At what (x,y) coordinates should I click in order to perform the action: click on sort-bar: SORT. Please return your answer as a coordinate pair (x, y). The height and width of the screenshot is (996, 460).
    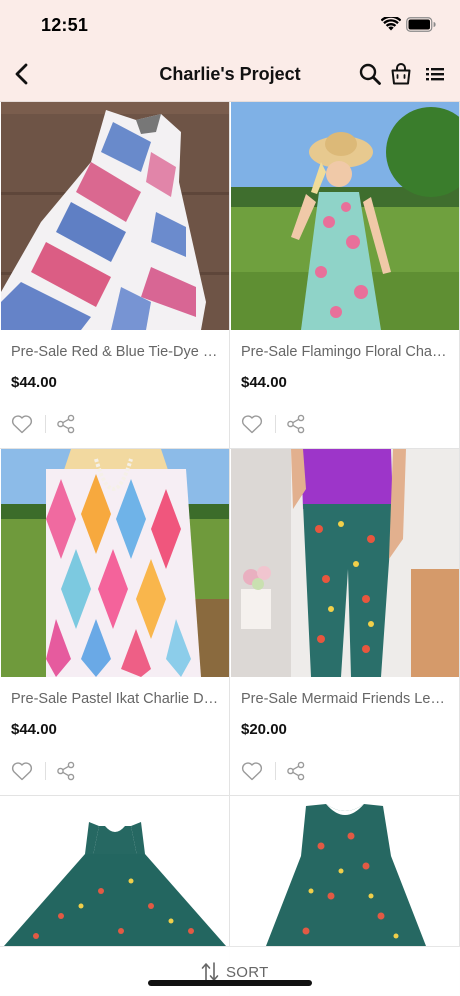
    Looking at the image, I should click on (230, 971).